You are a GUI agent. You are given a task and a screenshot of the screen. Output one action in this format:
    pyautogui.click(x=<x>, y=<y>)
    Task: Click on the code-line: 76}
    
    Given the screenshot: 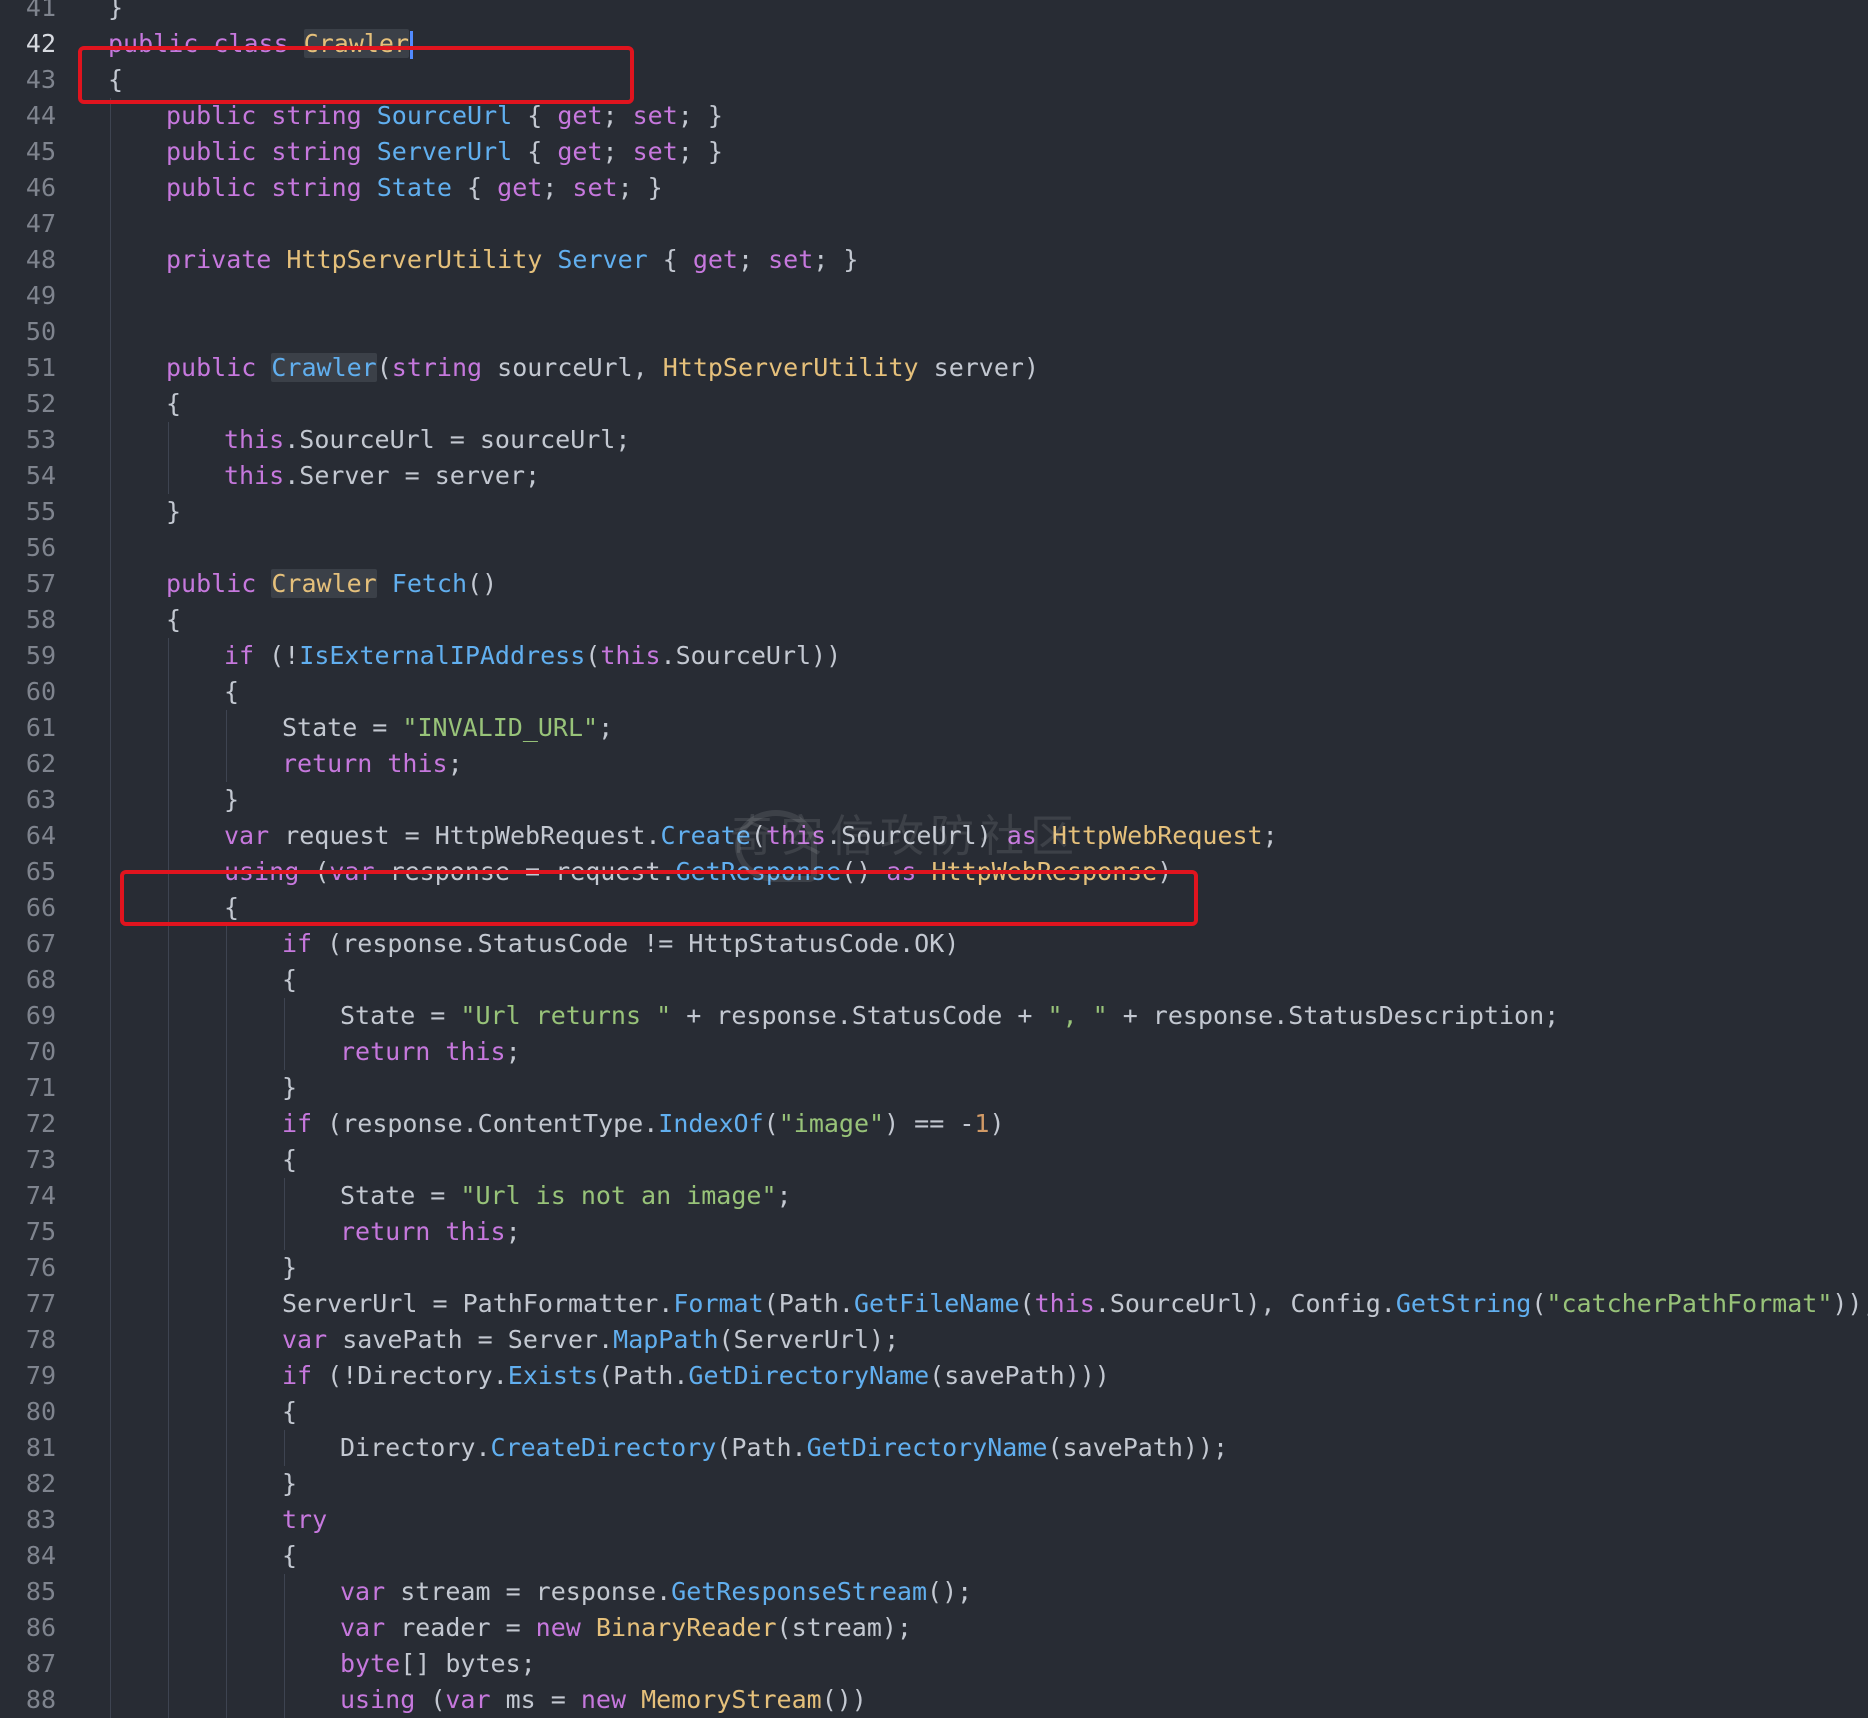 What is the action you would take?
    pyautogui.click(x=934, y=1268)
    